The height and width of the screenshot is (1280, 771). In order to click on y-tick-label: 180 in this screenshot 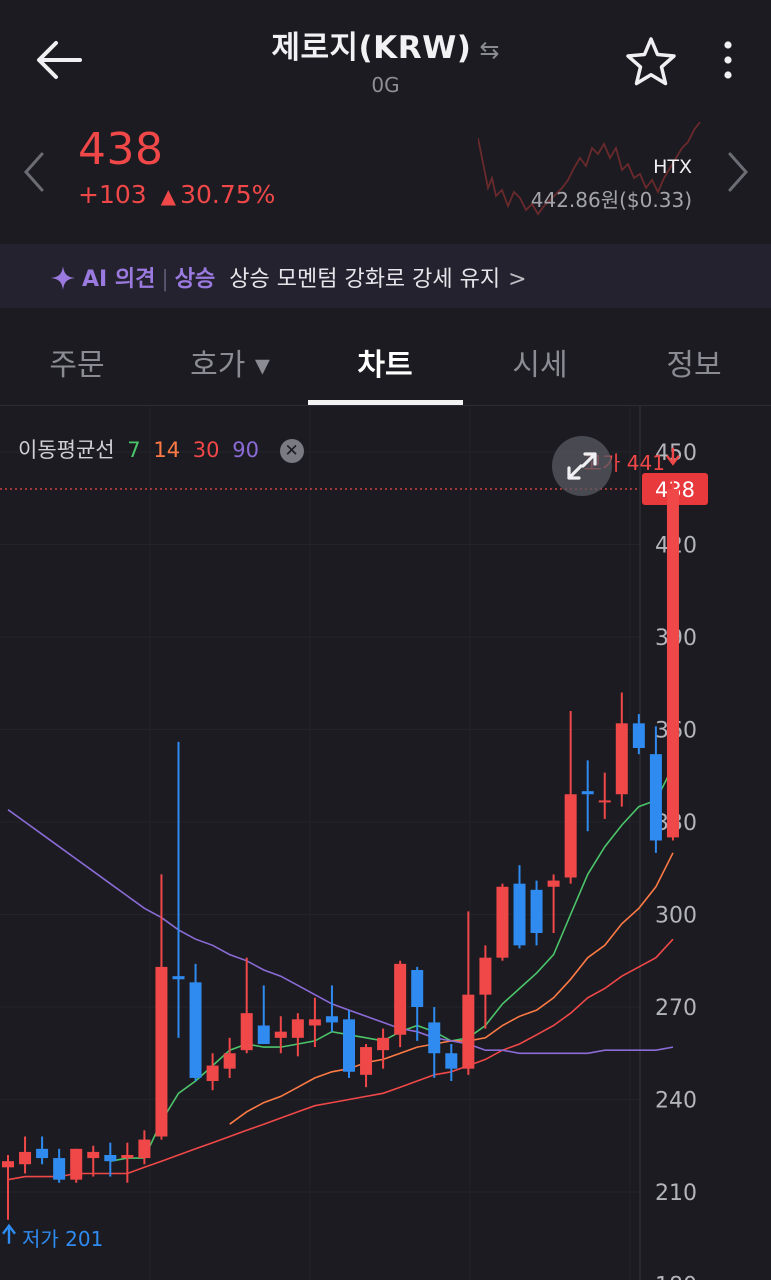, I will do `click(676, 1277)`.